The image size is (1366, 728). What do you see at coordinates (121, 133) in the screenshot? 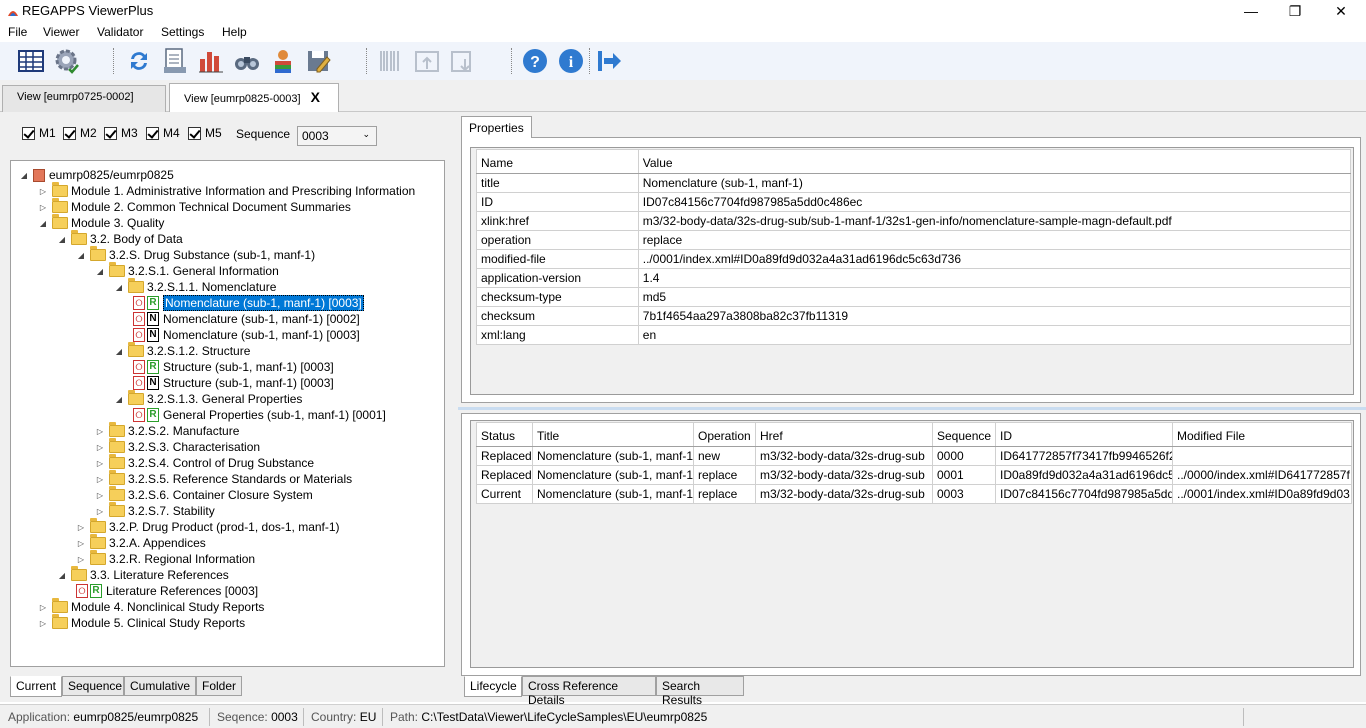
I see `module-checkbox-m3: M3` at bounding box center [121, 133].